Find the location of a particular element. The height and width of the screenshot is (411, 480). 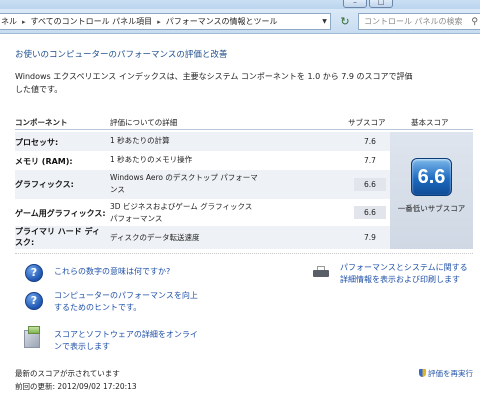

subscore-value: 7.9 is located at coordinates (370, 237).